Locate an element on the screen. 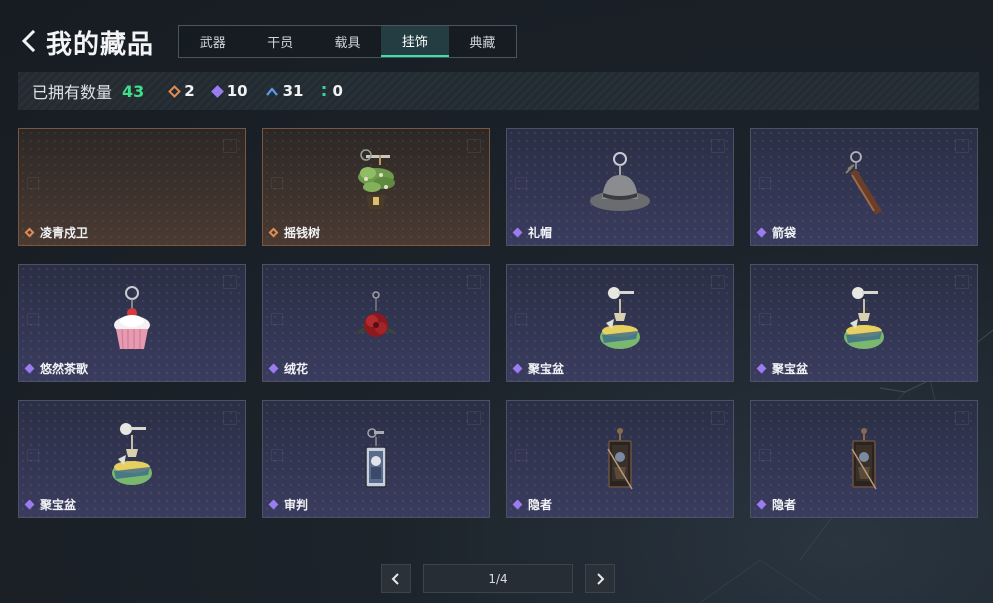 This screenshot has width=993, height=603. charm-name: 悠然茶歌 is located at coordinates (64, 369).